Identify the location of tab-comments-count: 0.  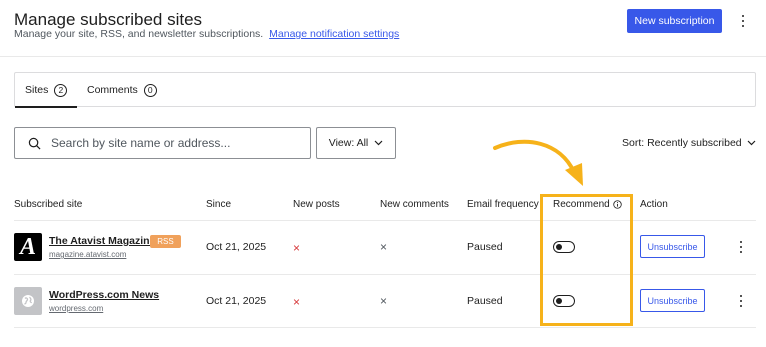
(150, 90).